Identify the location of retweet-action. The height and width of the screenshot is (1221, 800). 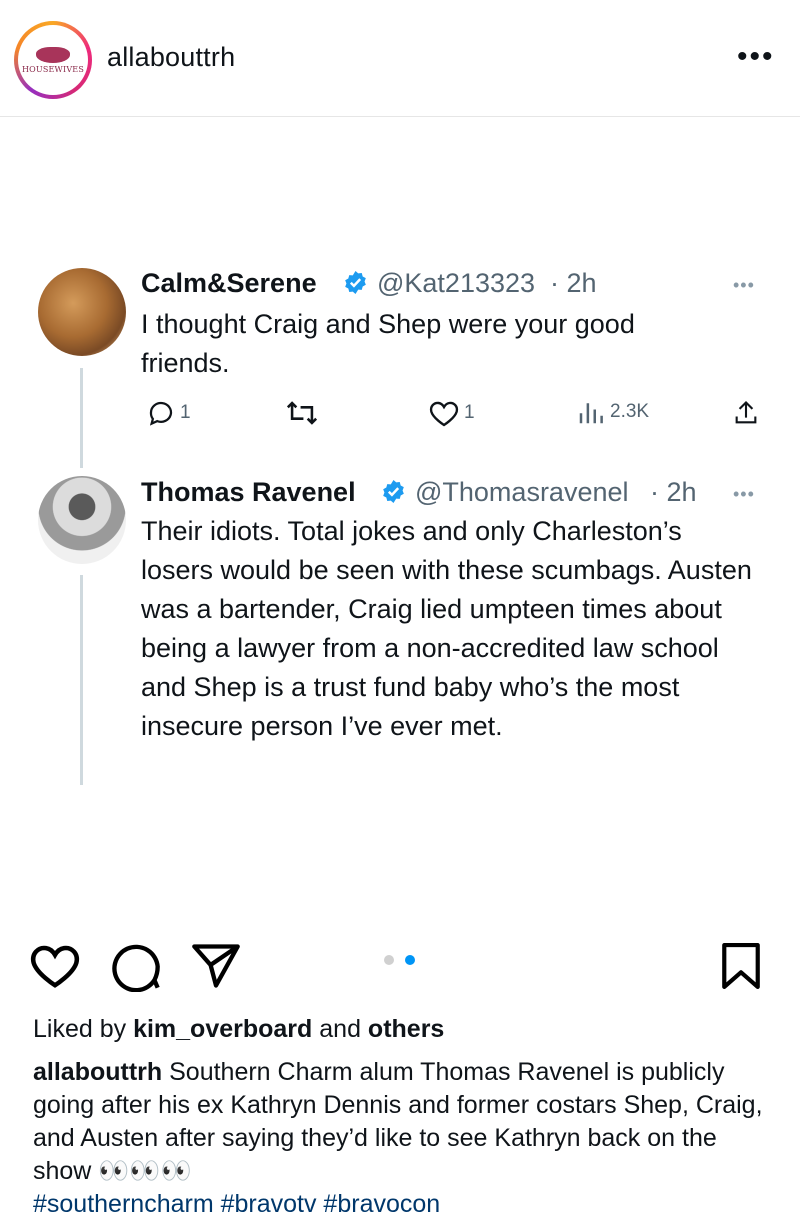
(304, 413).